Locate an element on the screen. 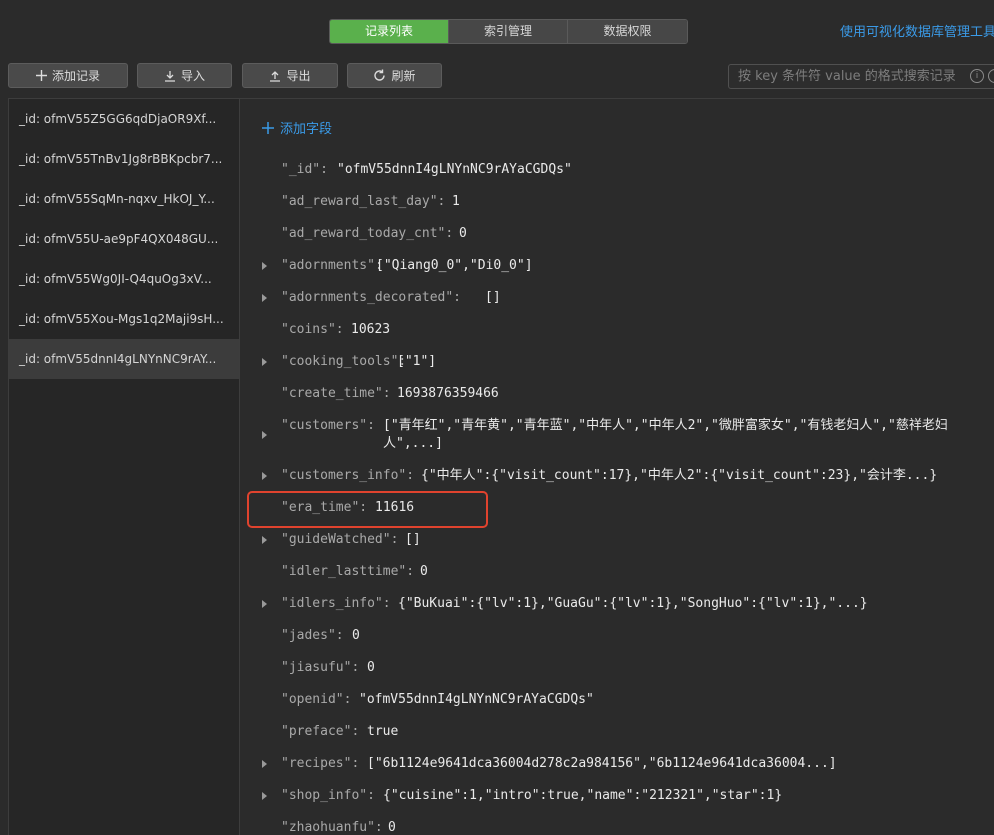 Image resolution: width=994 pixels, height=835 pixels. field-value: 1693876359466 is located at coordinates (448, 393).